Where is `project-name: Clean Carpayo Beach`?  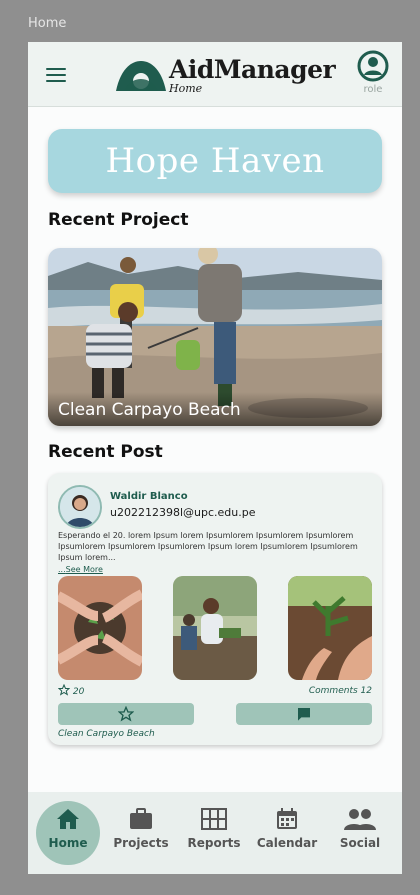
project-name: Clean Carpayo Beach is located at coordinates (149, 410).